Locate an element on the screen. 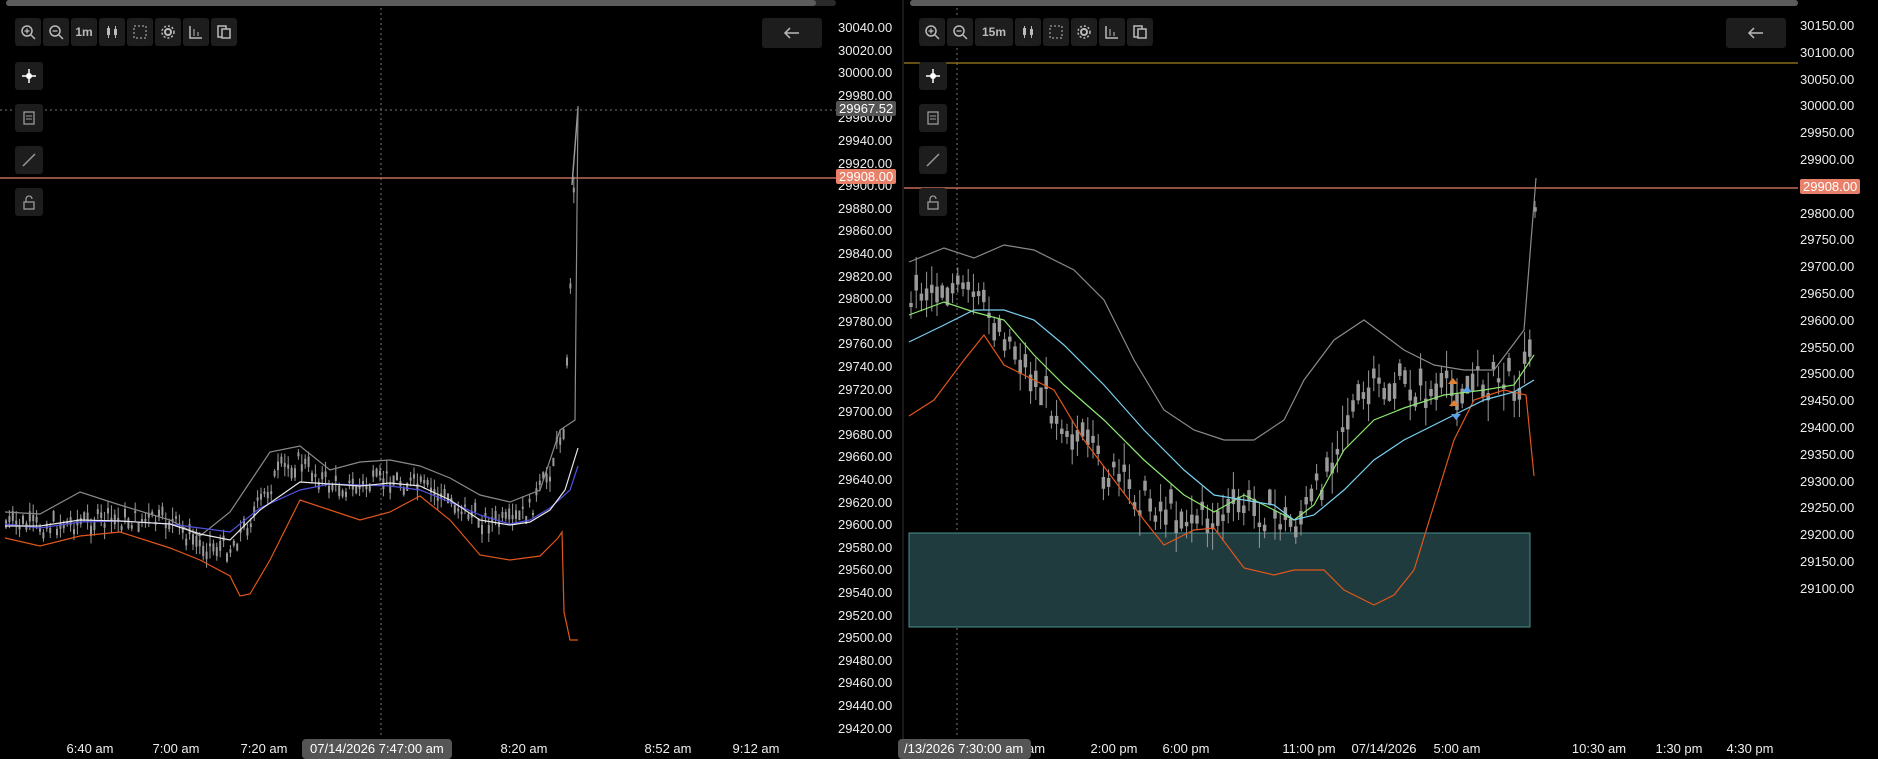 Image resolution: width=1878 pixels, height=759 pixels. price-tick-label: 29480.00 is located at coordinates (865, 660).